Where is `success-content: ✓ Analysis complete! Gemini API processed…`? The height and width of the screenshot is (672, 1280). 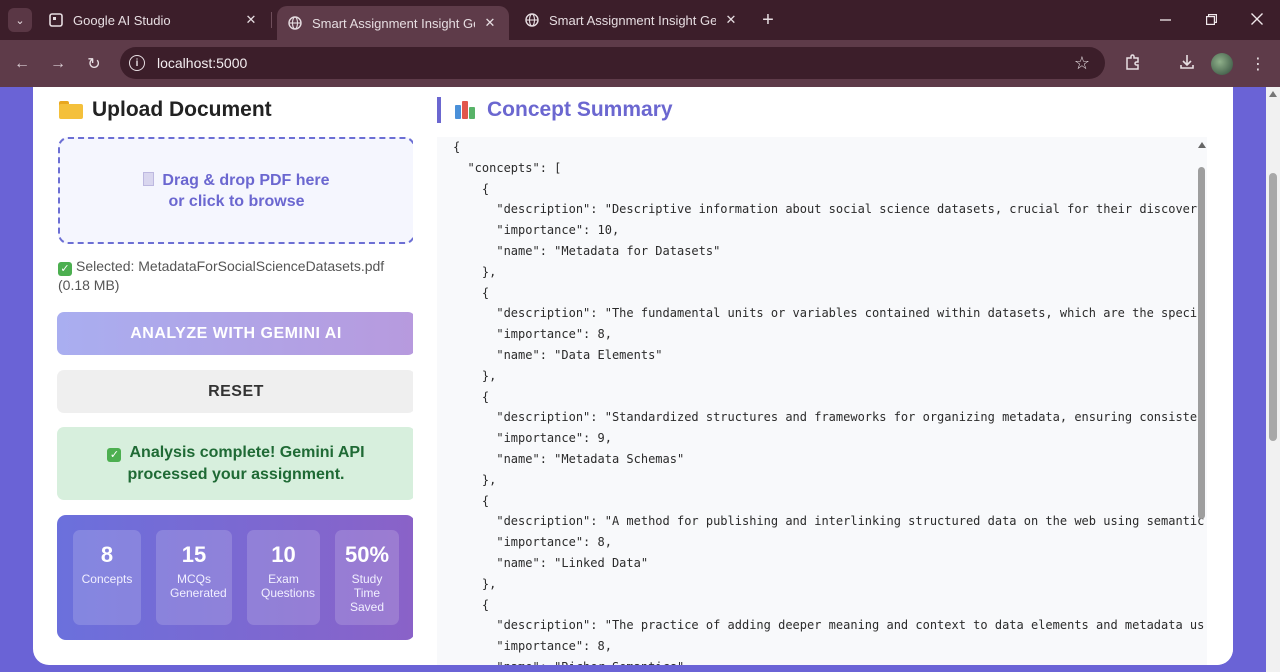
success-content: ✓ Analysis complete! Gemini API processed… is located at coordinates (236, 464).